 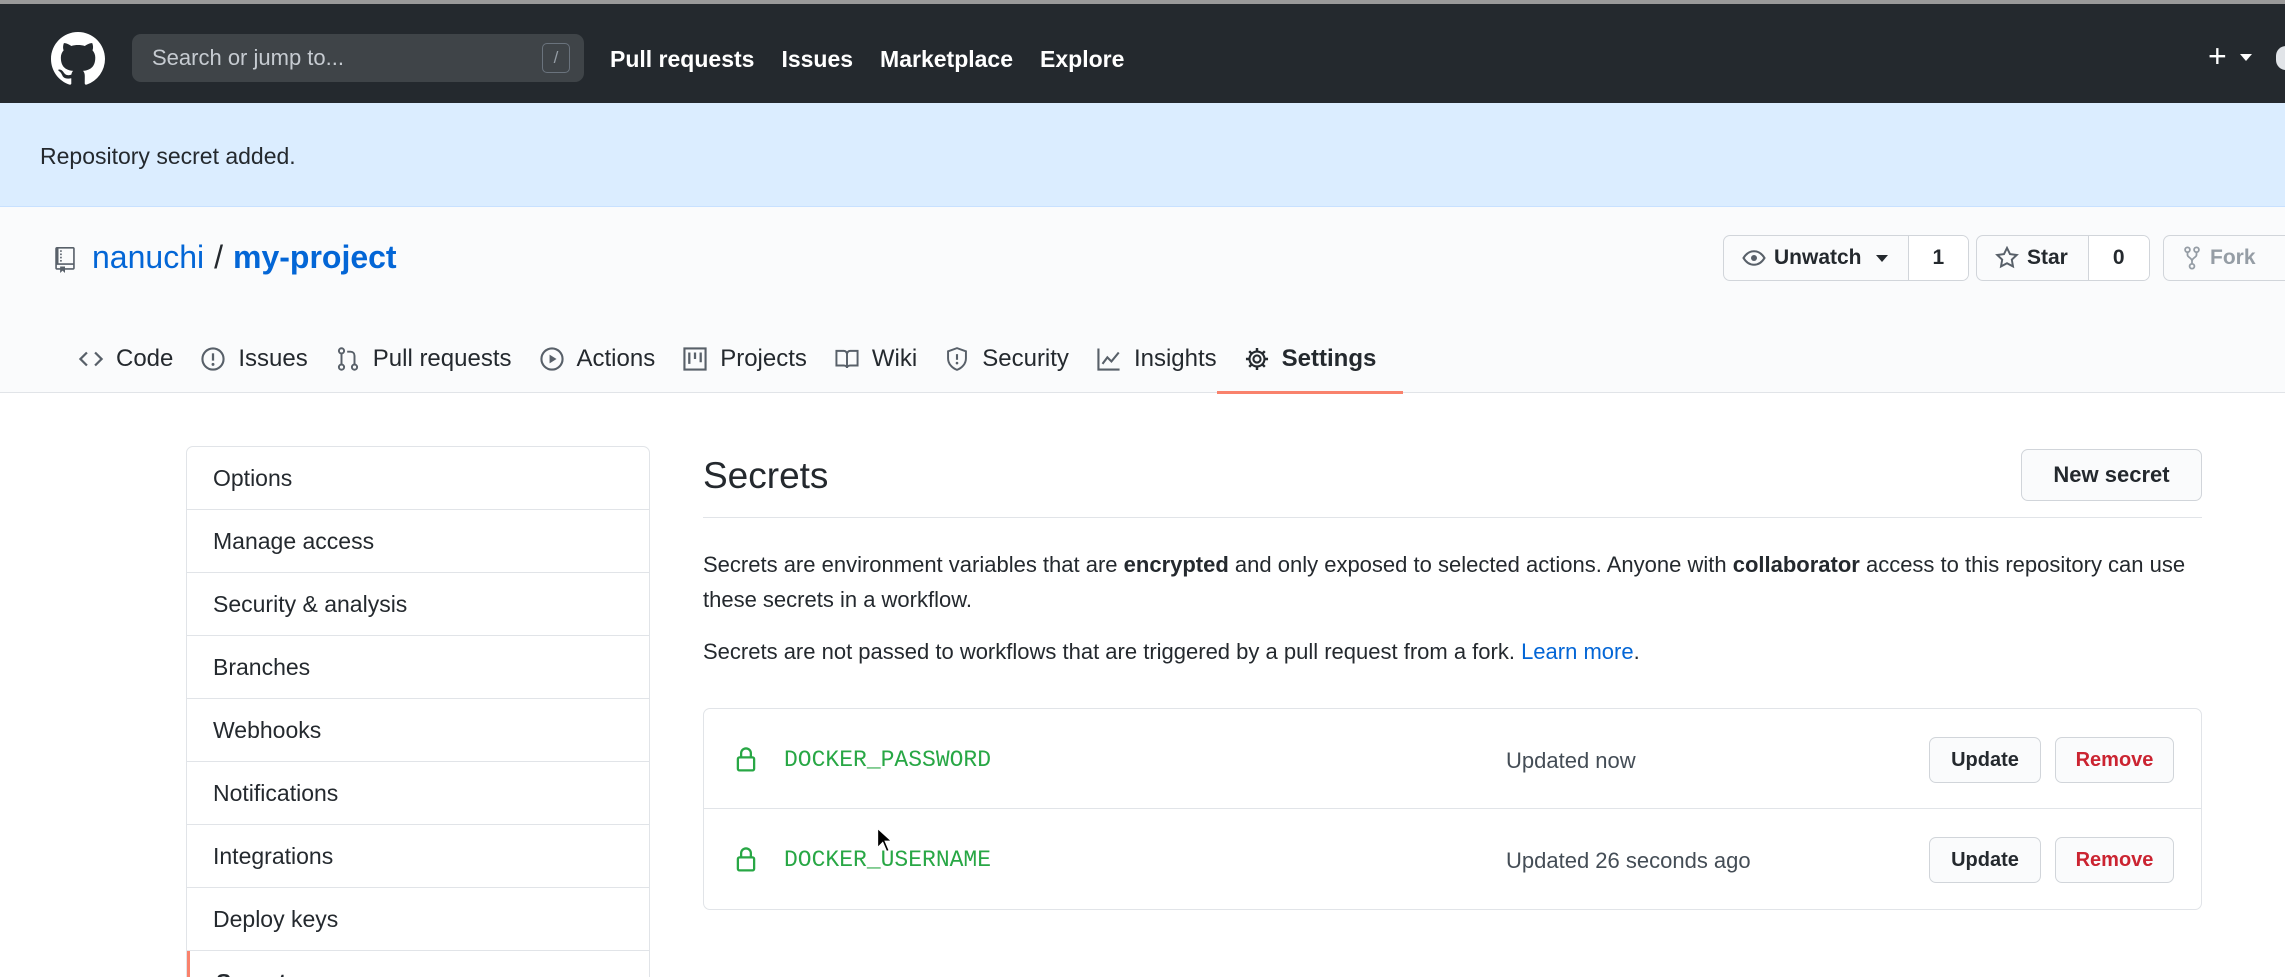 I want to click on tab-label: Security, so click(x=1025, y=358).